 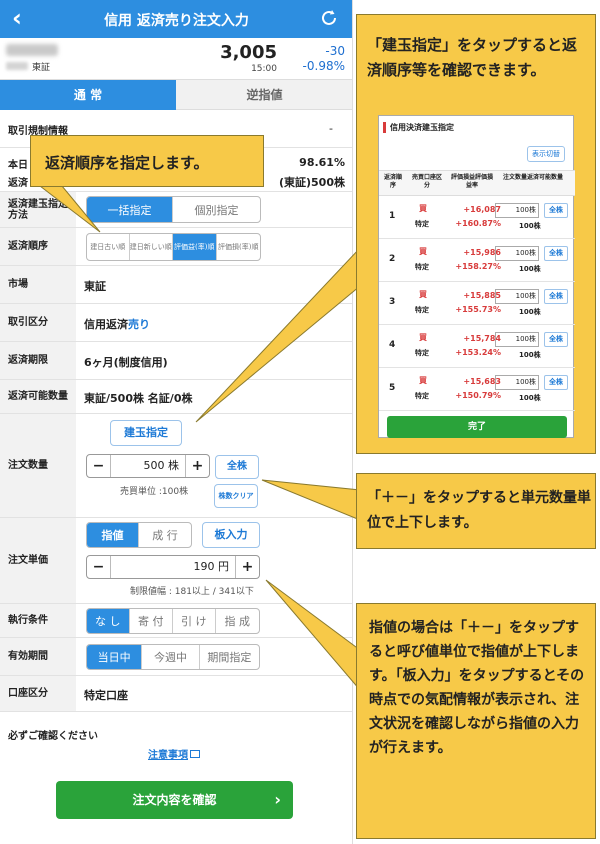 I want to click on method-individual: 個別指定, so click(x=216, y=209).